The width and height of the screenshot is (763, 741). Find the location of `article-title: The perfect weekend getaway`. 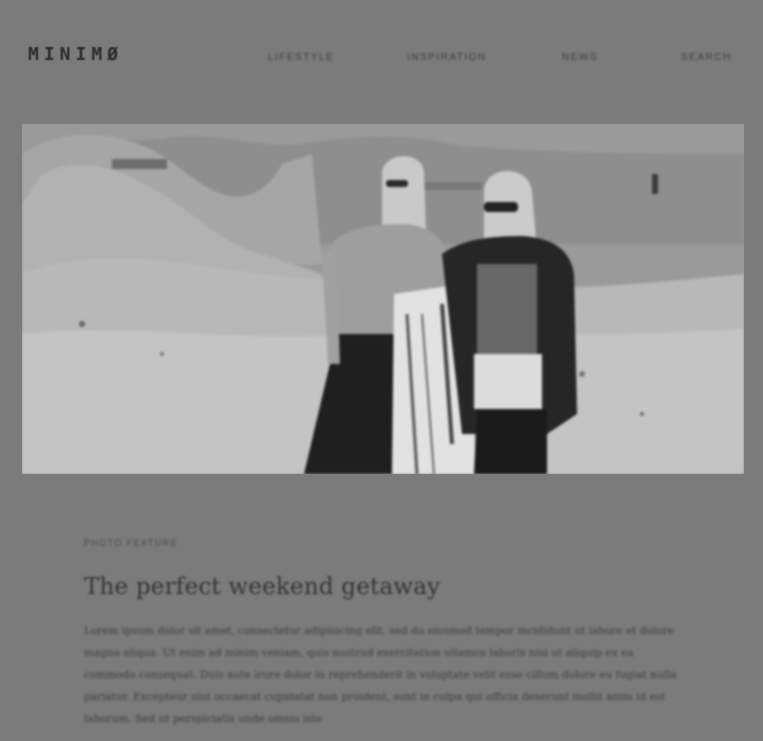

article-title: The perfect weekend getaway is located at coordinates (384, 587).